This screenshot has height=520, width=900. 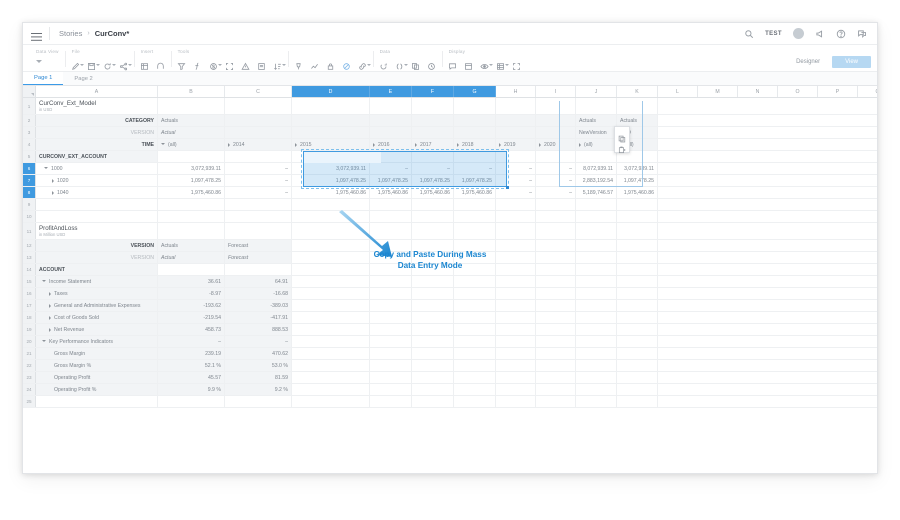 What do you see at coordinates (97, 305) in the screenshot?
I see `pnl-row-ga-expenses: General and Administrative Expenses` at bounding box center [97, 305].